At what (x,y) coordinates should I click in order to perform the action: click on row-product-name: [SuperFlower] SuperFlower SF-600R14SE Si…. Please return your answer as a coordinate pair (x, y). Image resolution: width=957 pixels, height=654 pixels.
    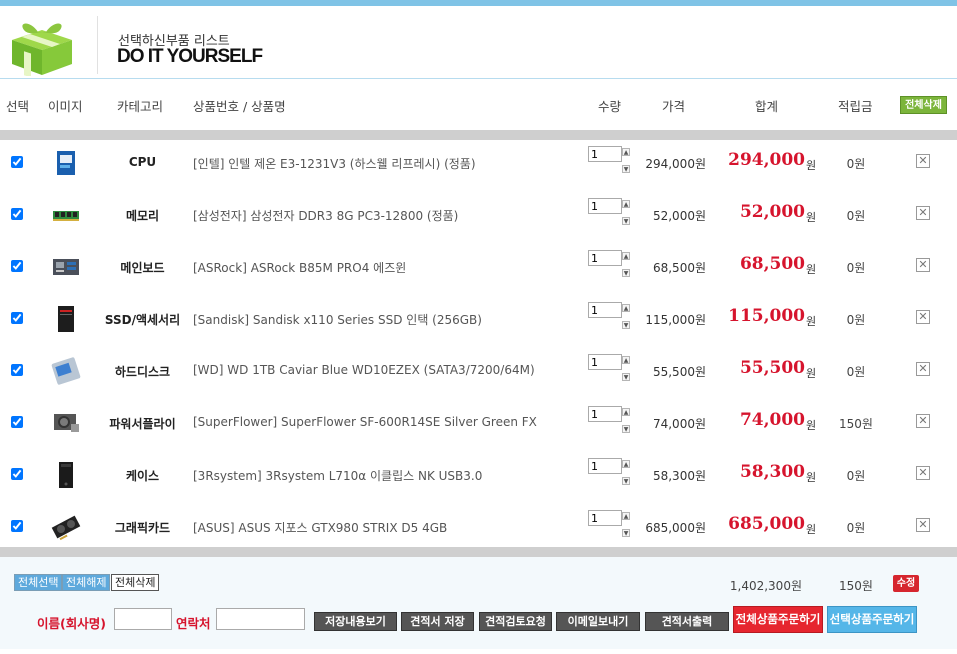
    Looking at the image, I should click on (365, 422).